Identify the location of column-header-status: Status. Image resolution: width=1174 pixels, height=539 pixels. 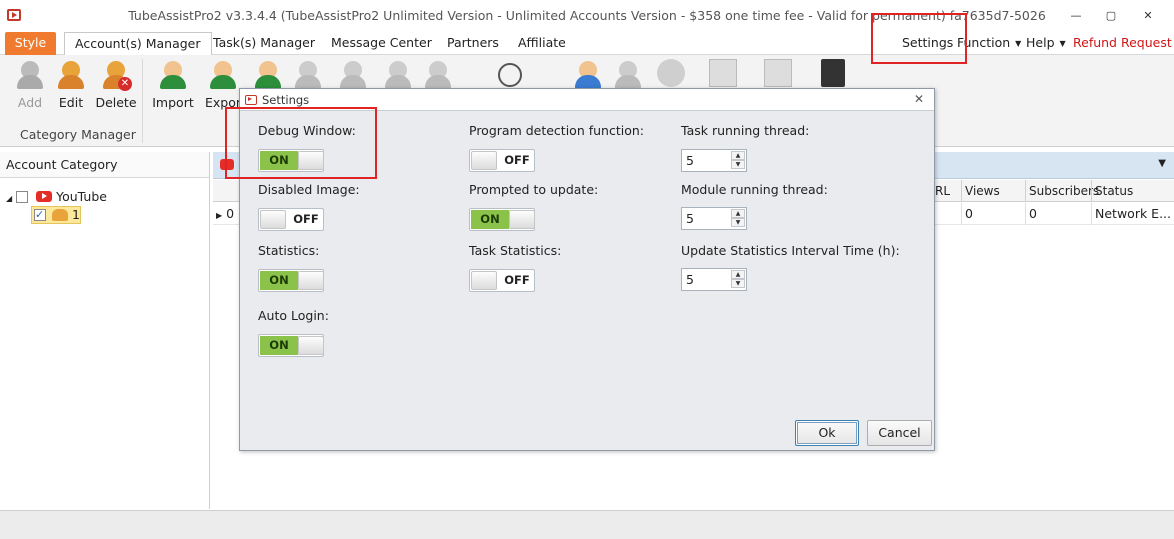
(1132, 191).